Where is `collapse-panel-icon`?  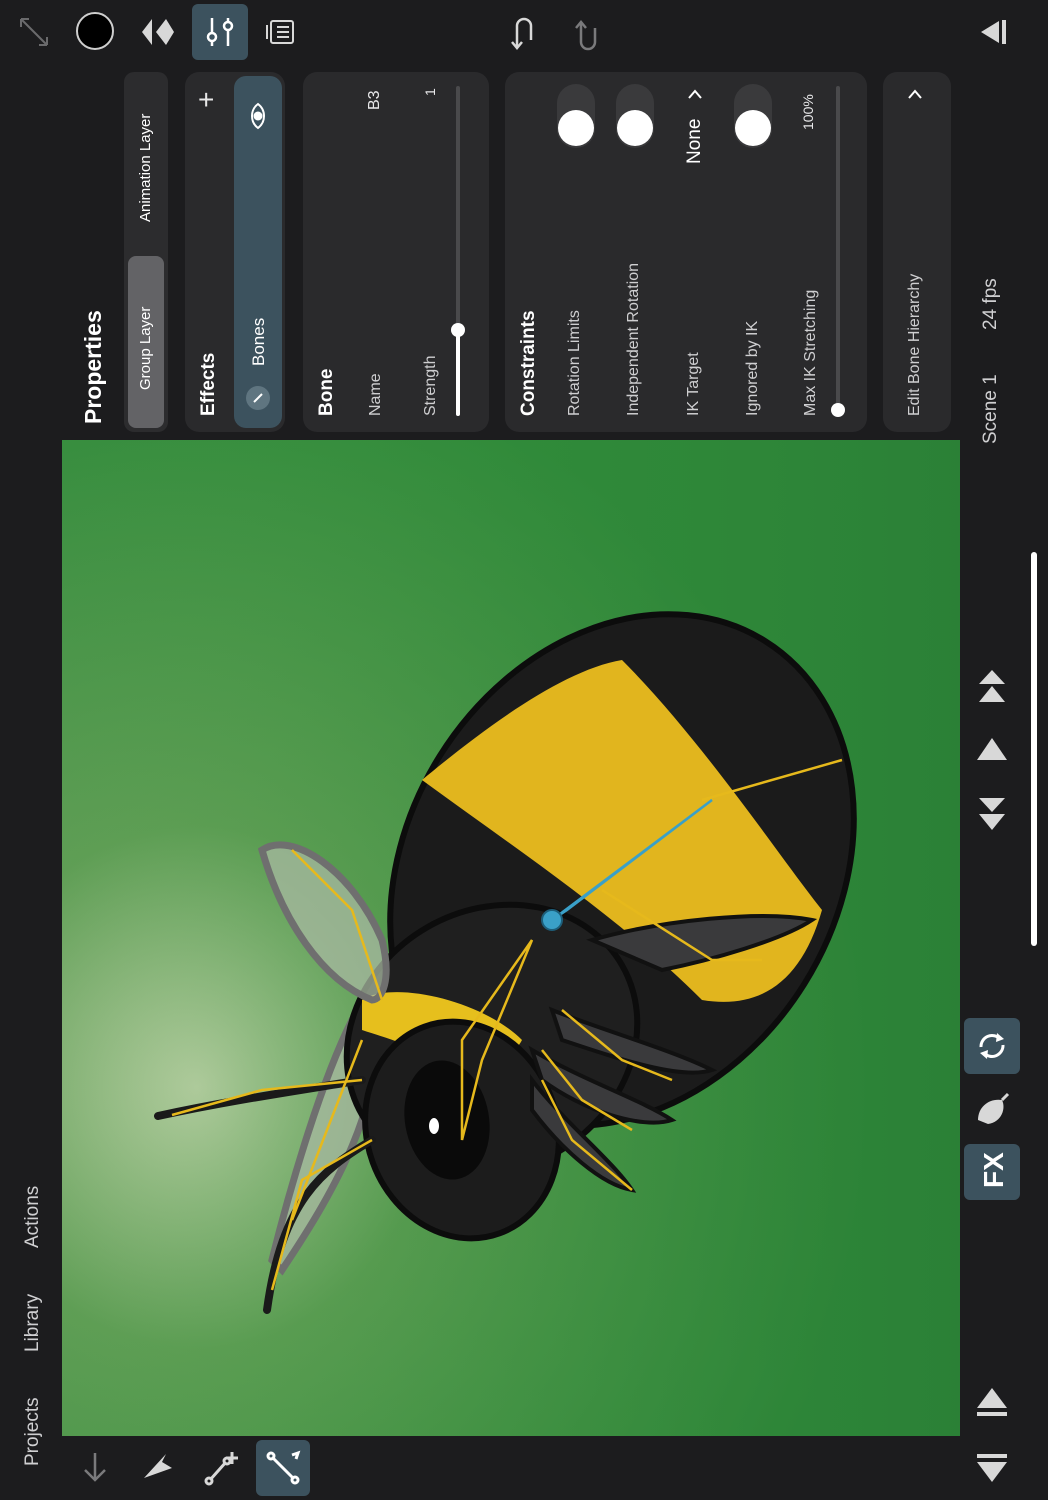
collapse-panel-icon is located at coordinates (992, 32).